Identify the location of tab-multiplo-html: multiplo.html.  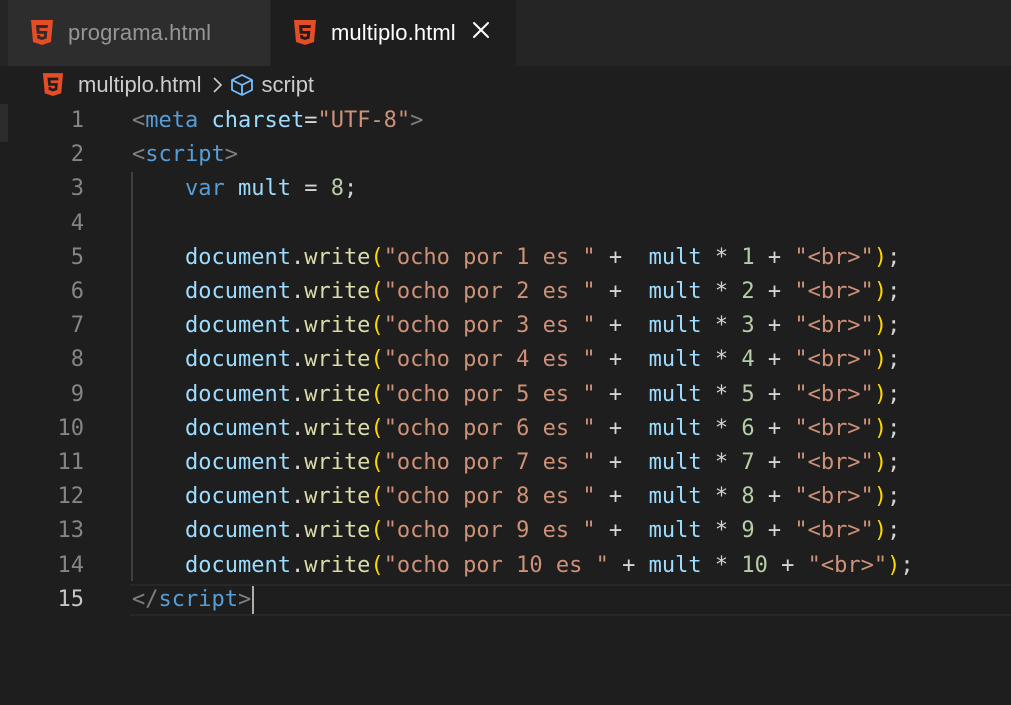
(393, 33).